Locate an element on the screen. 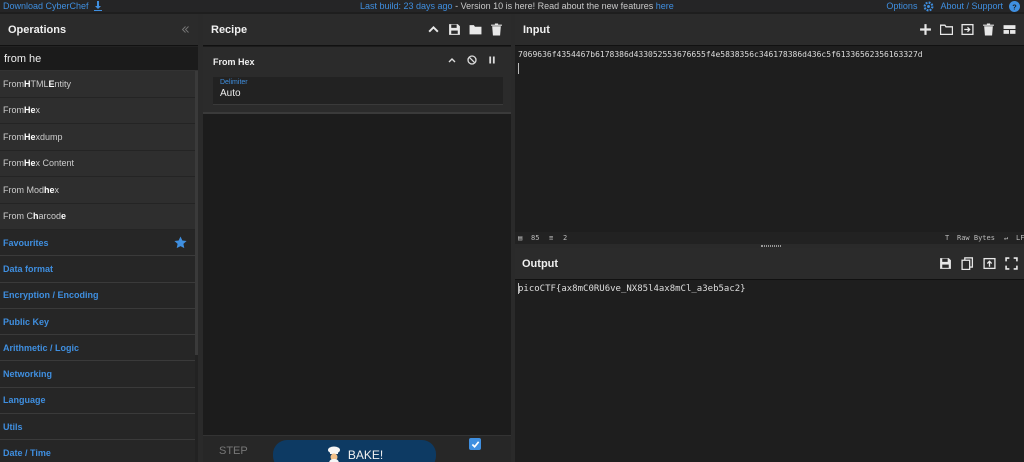  bake-label: BAKE! is located at coordinates (365, 455).